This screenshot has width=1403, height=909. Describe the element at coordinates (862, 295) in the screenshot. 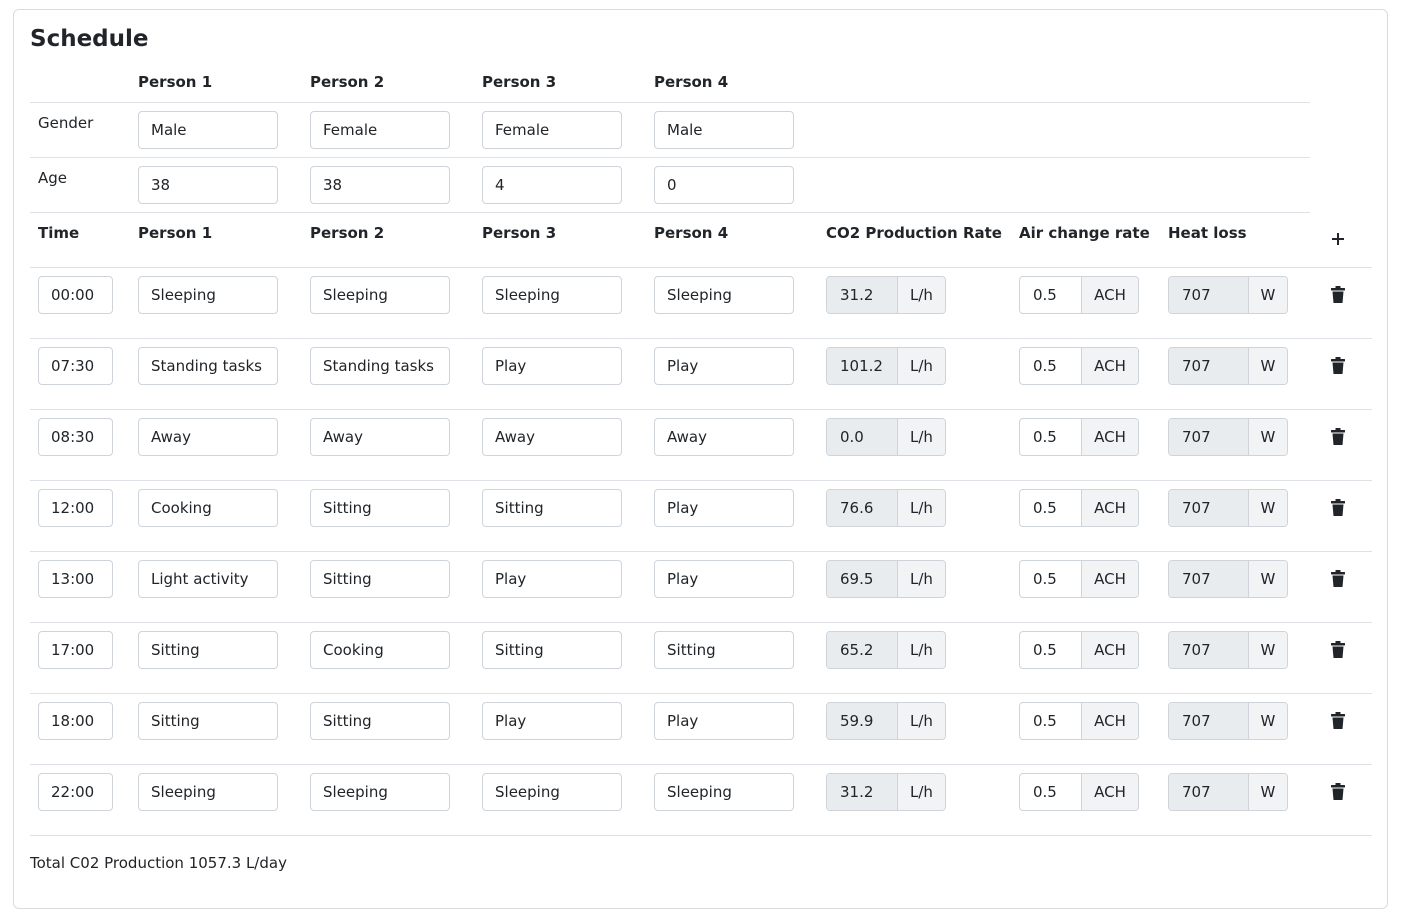

I see `co2-rate-value: 31.2` at that location.